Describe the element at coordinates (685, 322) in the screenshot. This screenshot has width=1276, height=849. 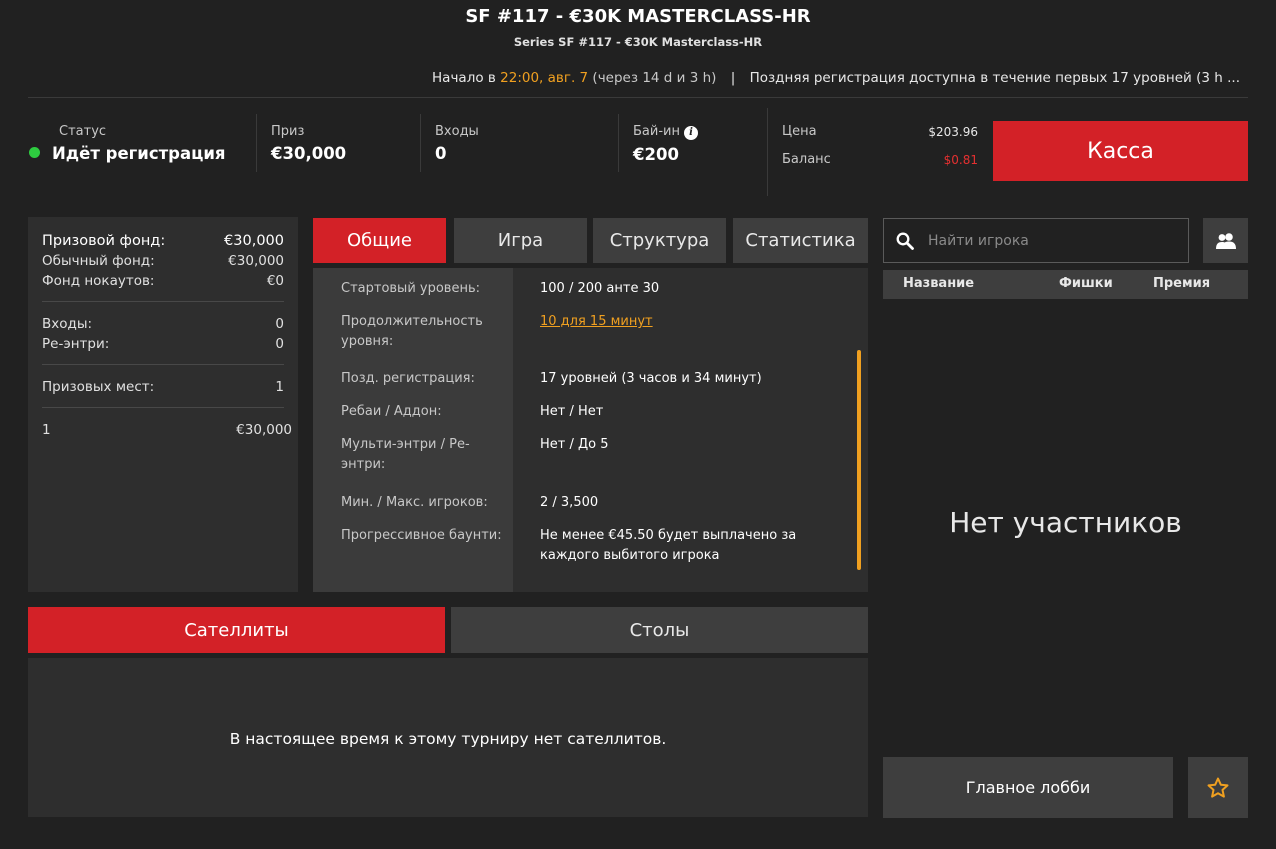
I see `level-duration-link: 10 для 15 минут` at that location.